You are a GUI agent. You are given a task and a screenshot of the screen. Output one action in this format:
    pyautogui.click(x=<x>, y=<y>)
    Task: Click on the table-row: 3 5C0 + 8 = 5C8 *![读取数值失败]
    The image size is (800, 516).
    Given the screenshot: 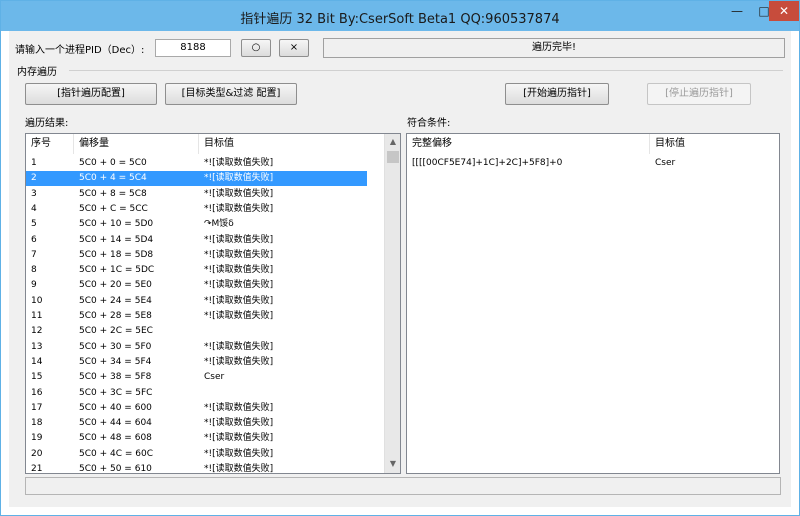 What is the action you would take?
    pyautogui.click(x=204, y=194)
    